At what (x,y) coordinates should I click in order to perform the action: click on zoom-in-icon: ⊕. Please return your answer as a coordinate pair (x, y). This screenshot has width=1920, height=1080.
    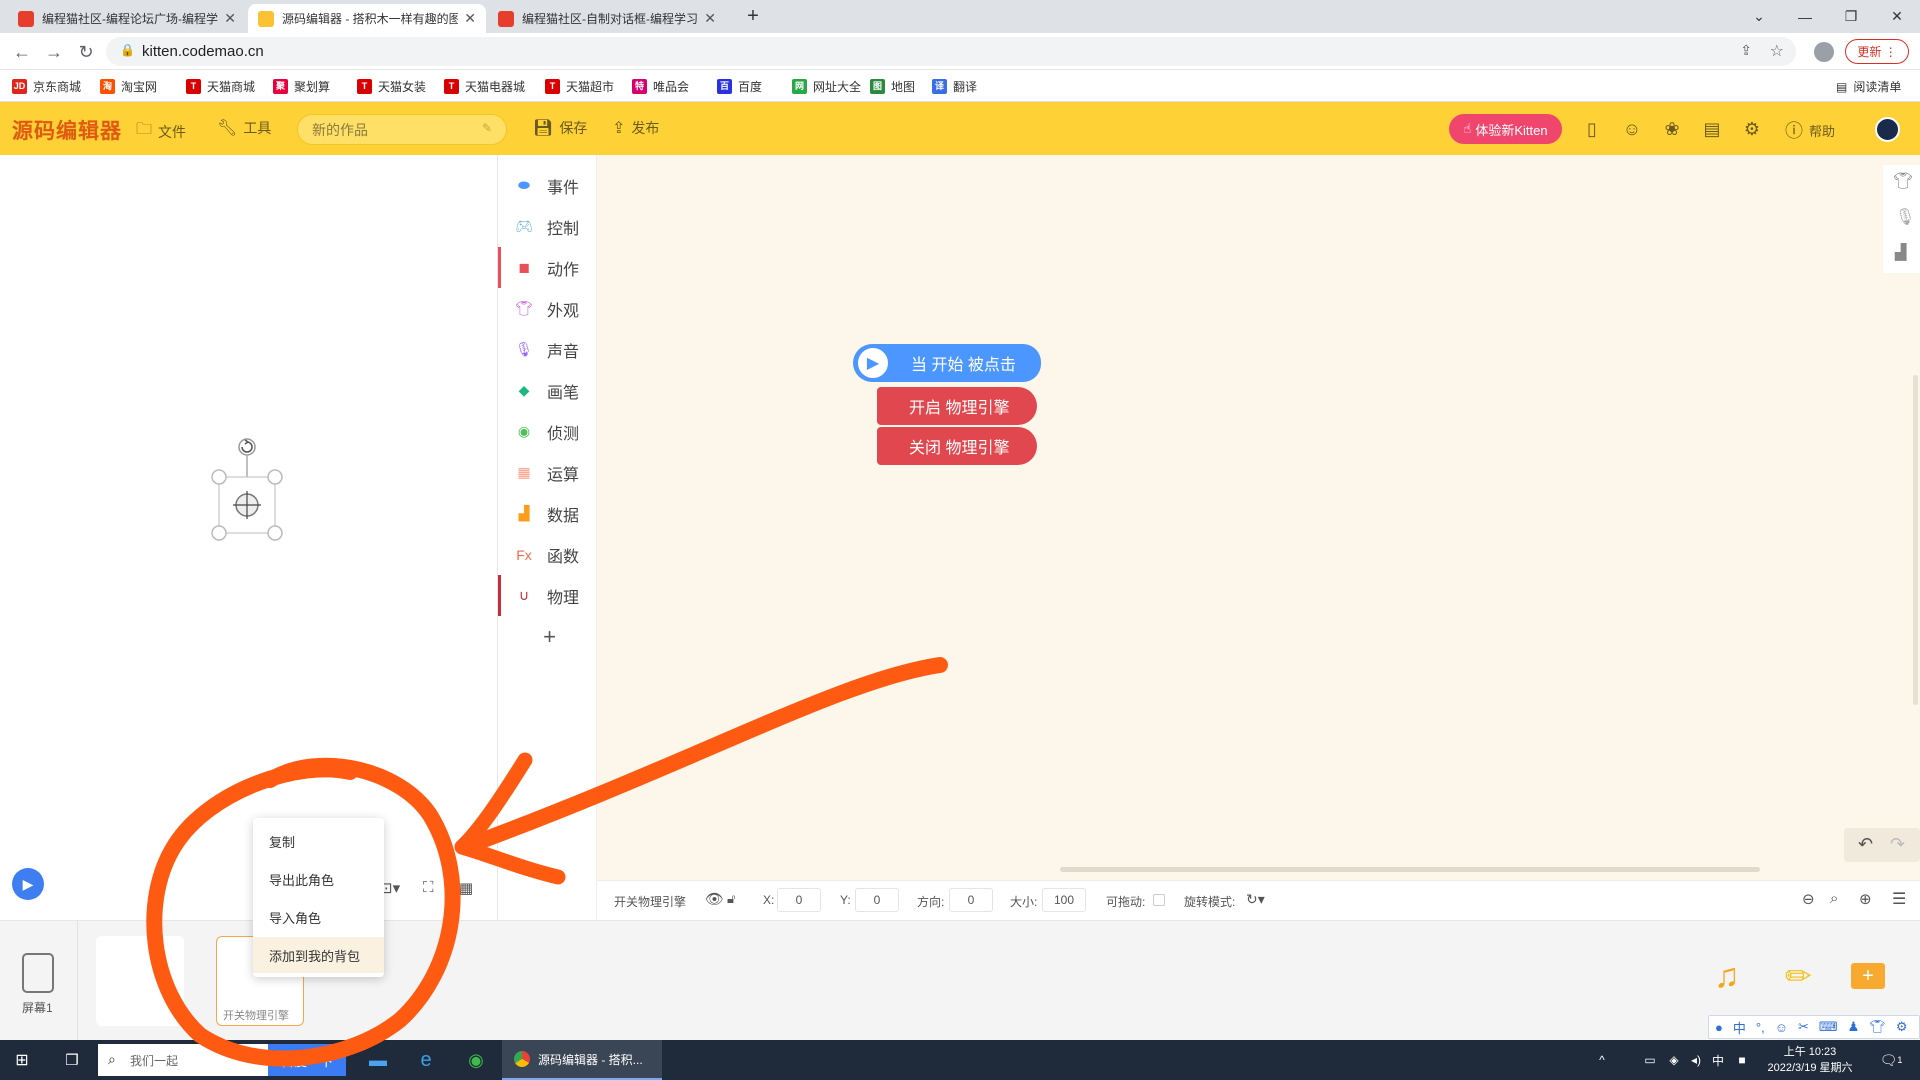
    Looking at the image, I should click on (1865, 899).